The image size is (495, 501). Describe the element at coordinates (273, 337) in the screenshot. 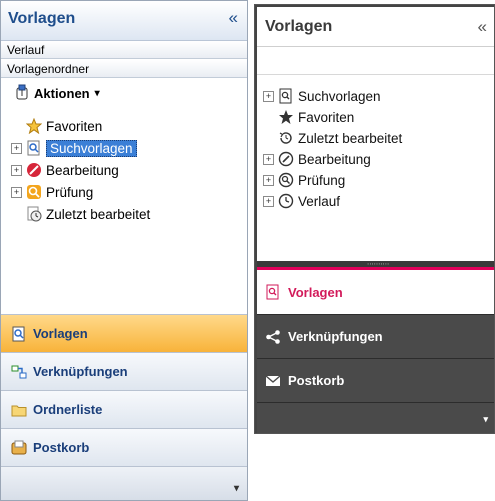

I see `share-icon` at that location.